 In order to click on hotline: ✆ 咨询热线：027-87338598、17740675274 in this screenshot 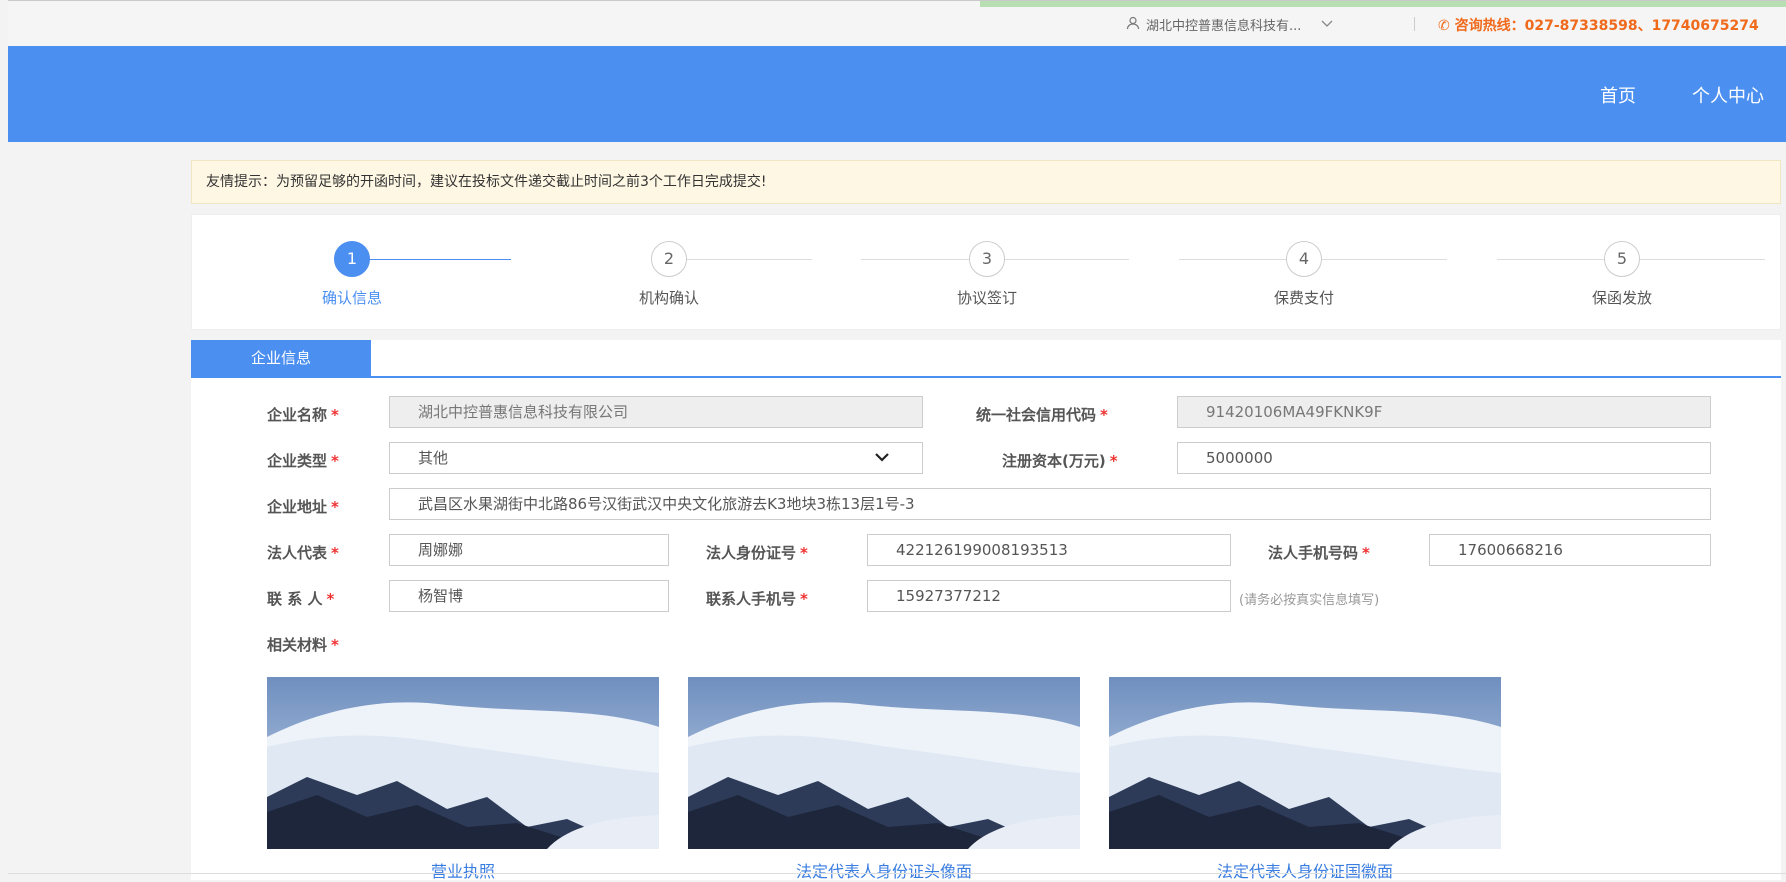, I will do `click(1598, 25)`.